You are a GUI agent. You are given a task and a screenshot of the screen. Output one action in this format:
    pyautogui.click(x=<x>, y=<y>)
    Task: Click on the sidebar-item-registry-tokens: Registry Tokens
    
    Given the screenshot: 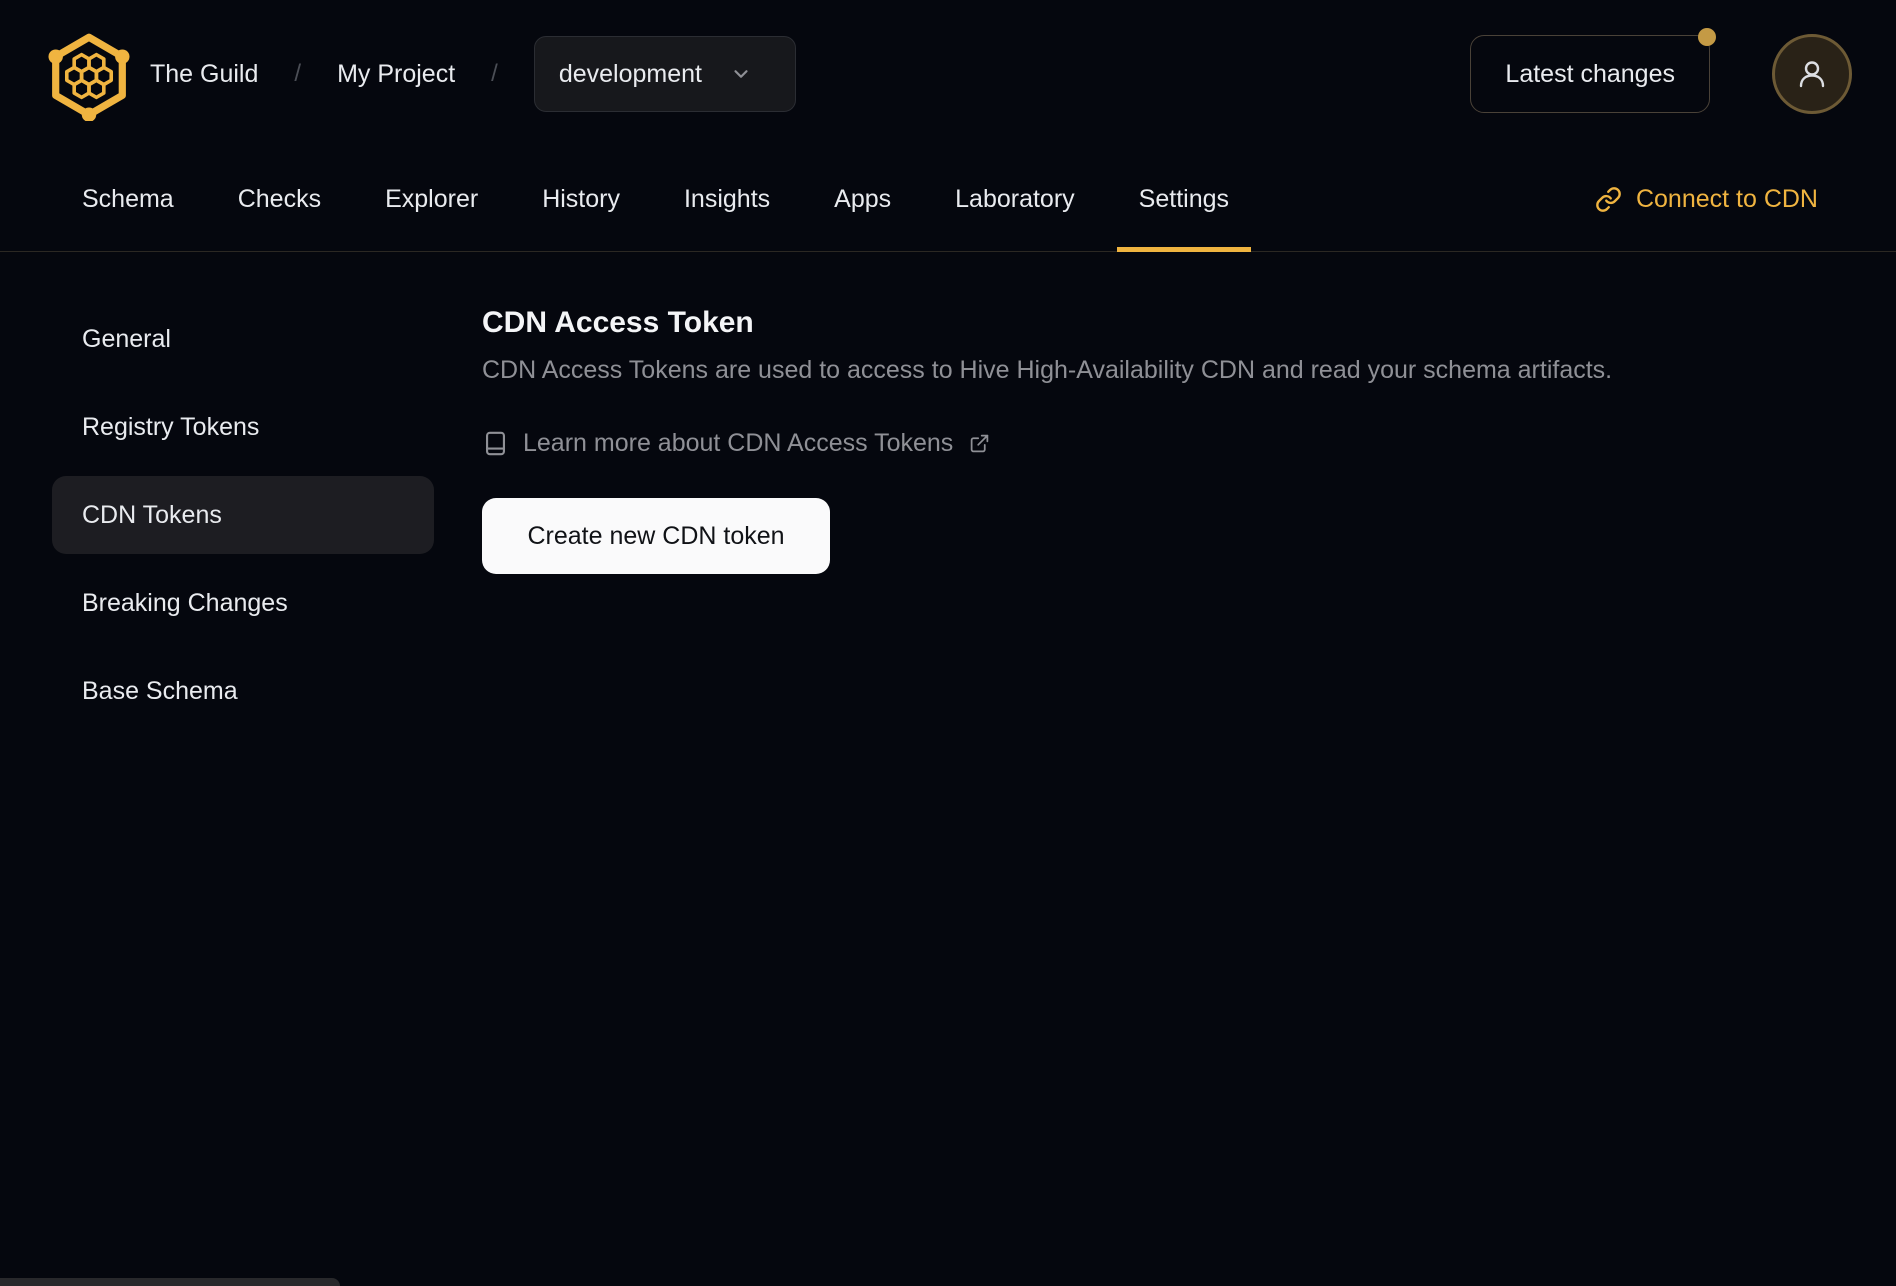 What is the action you would take?
    pyautogui.click(x=243, y=427)
    